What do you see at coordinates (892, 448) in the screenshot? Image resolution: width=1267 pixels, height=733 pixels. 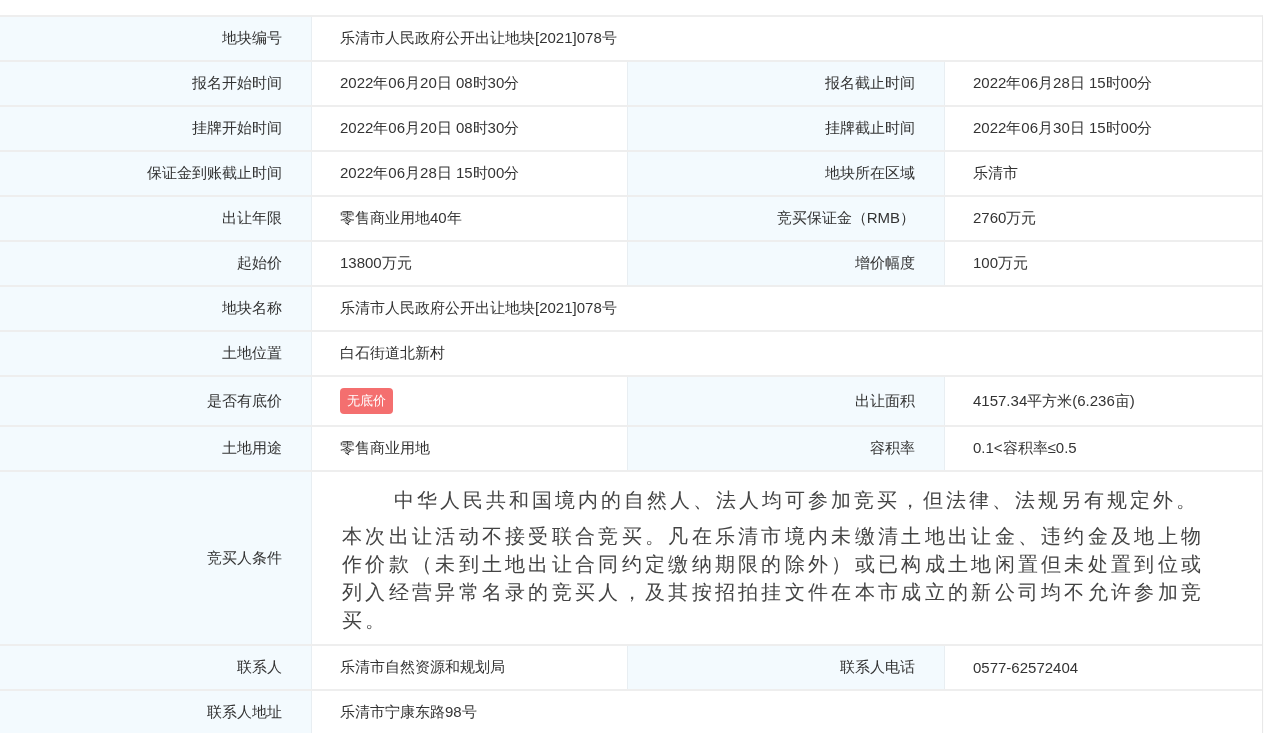 I see `field-label: 容积率` at bounding box center [892, 448].